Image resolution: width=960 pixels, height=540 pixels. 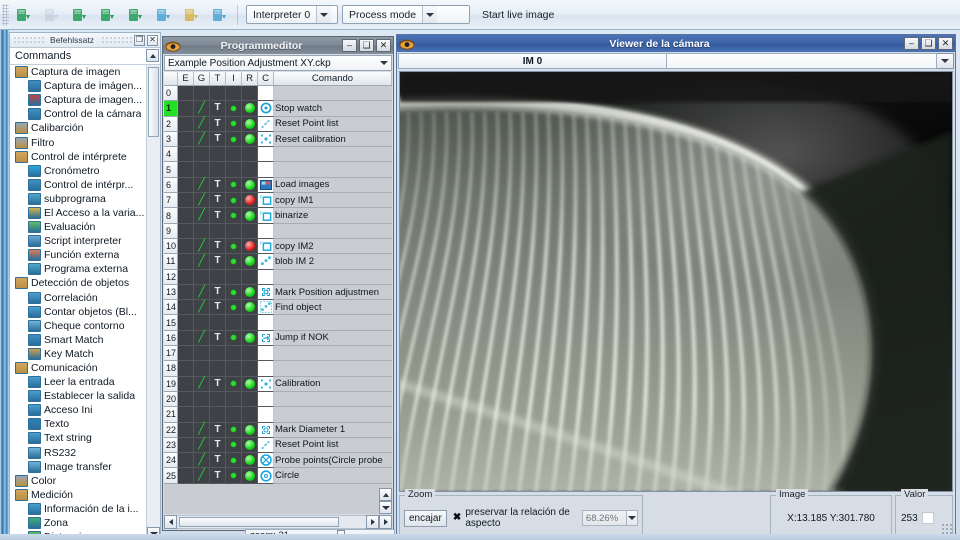 What do you see at coordinates (266, 384) in the screenshot?
I see `calibration-icon` at bounding box center [266, 384].